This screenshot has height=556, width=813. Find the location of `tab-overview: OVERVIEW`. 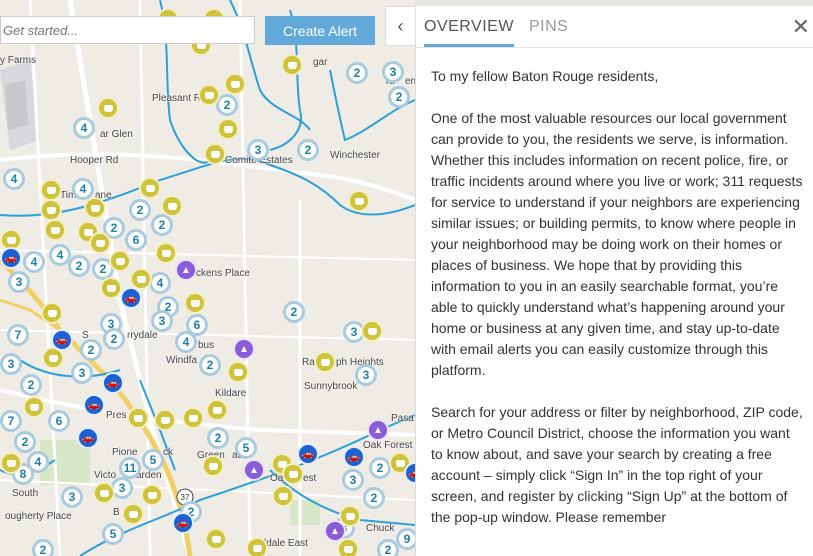

tab-overview: OVERVIEW is located at coordinates (469, 32).